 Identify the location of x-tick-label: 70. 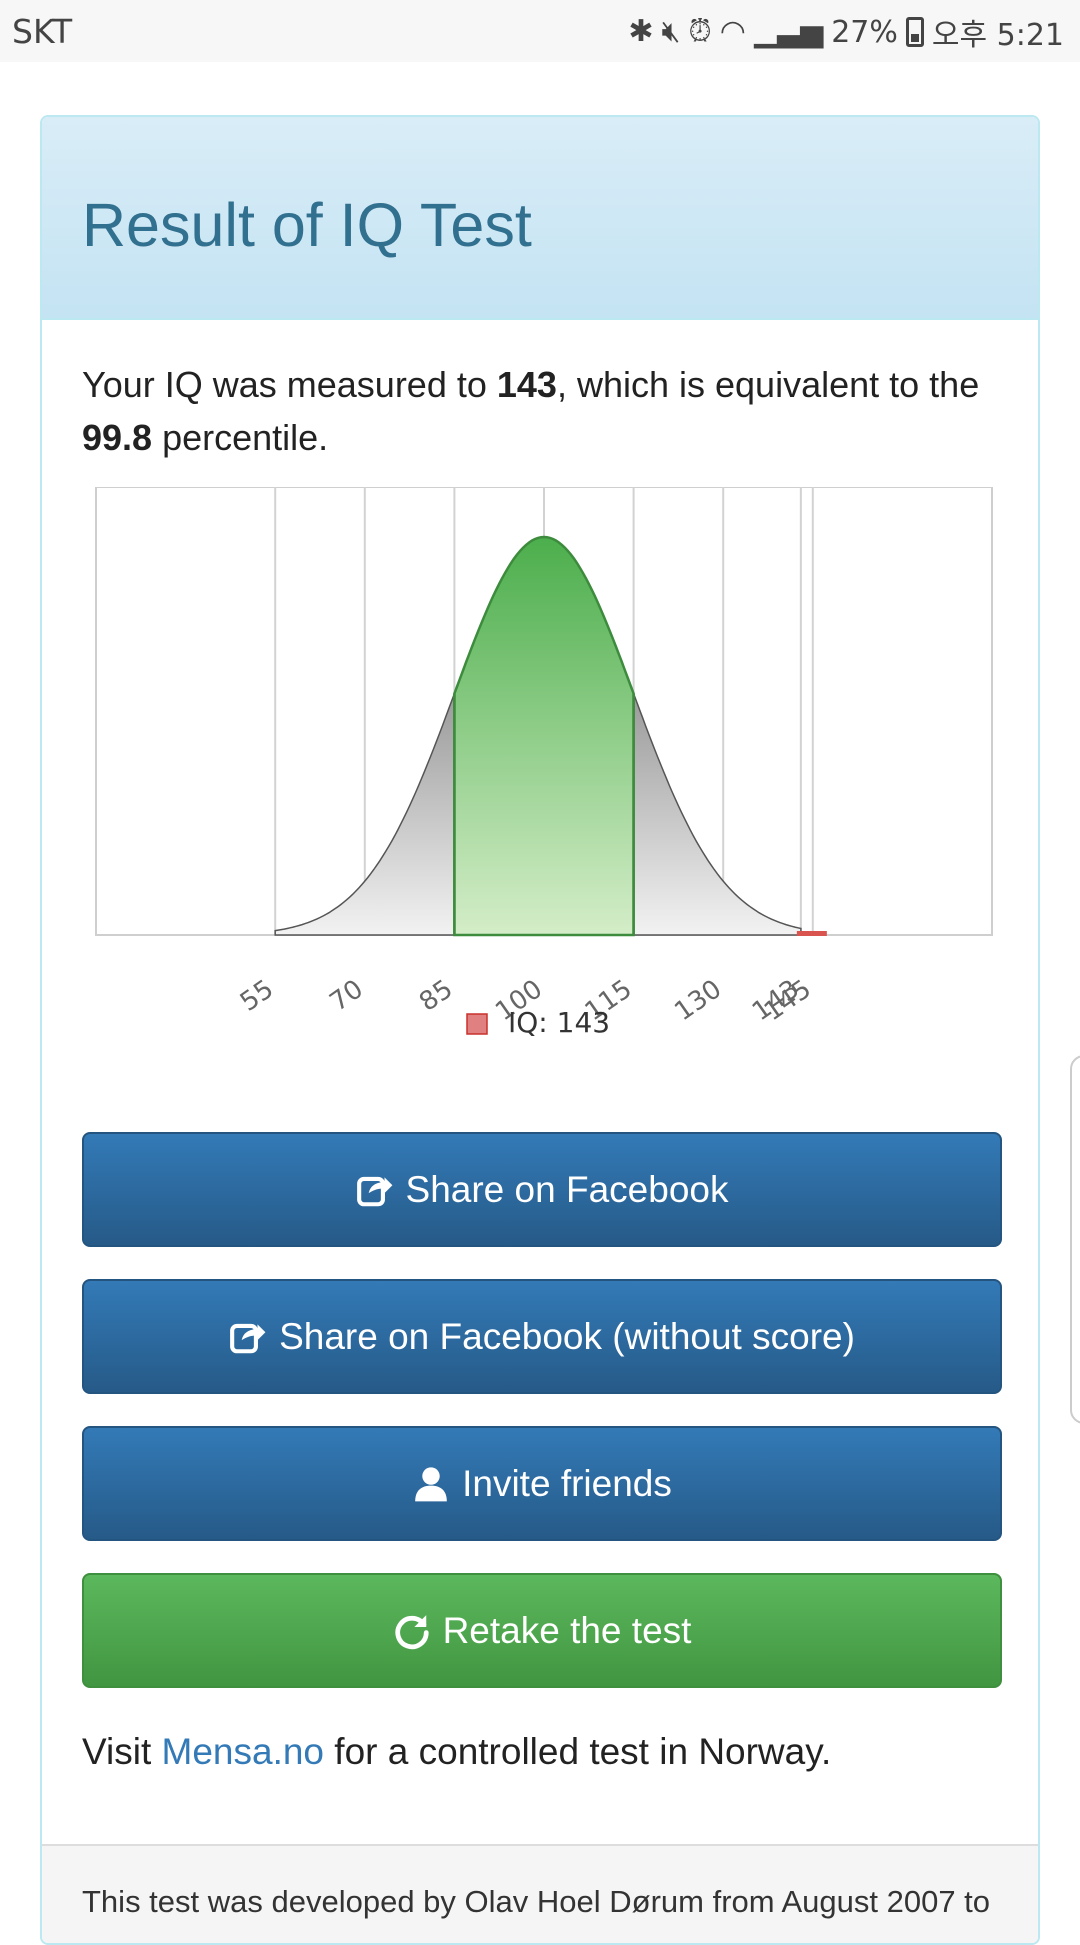
(346, 996).